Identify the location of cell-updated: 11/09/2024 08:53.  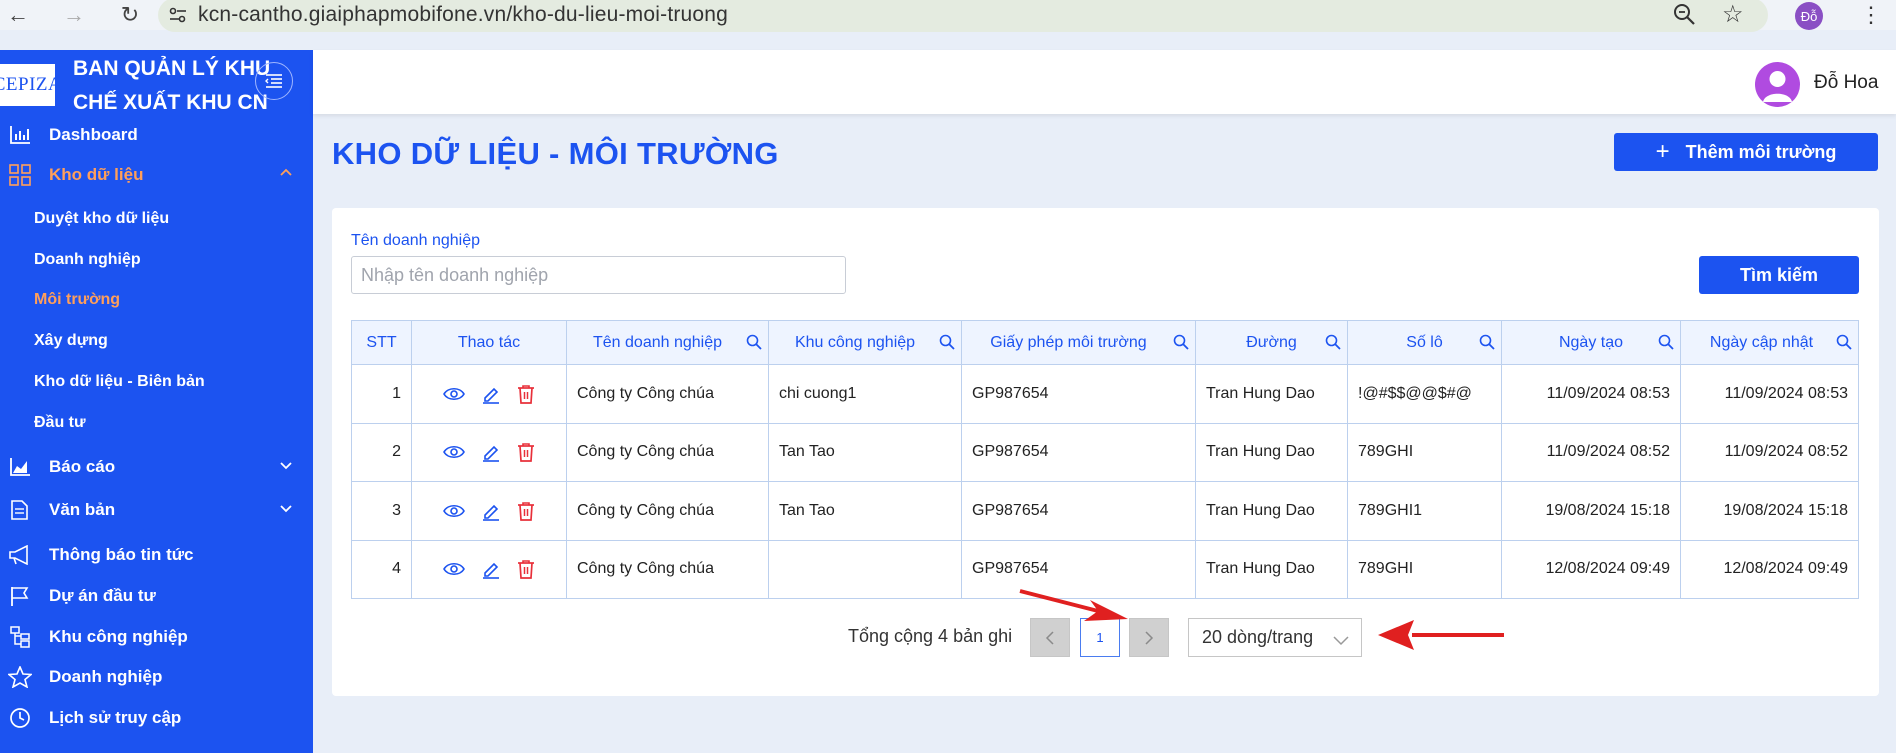
(1769, 394).